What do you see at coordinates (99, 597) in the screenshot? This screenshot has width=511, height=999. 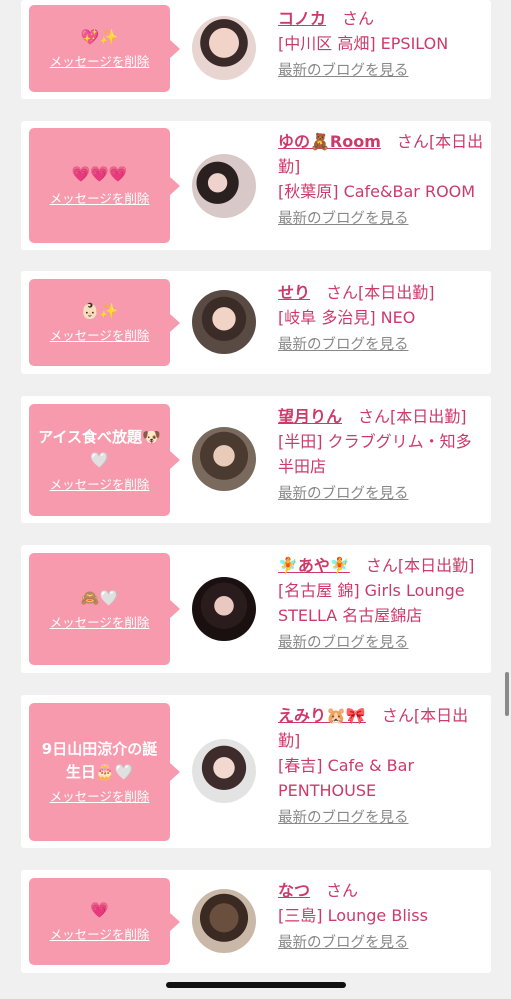 I see `message-text: 🙈🤍` at bounding box center [99, 597].